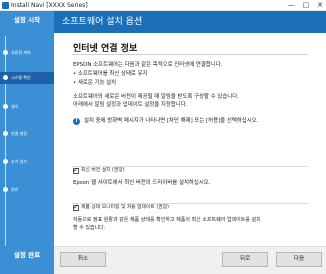 The image size is (326, 274). Describe the element at coordinates (299, 259) in the screenshot. I see `next-button: 다음` at that location.